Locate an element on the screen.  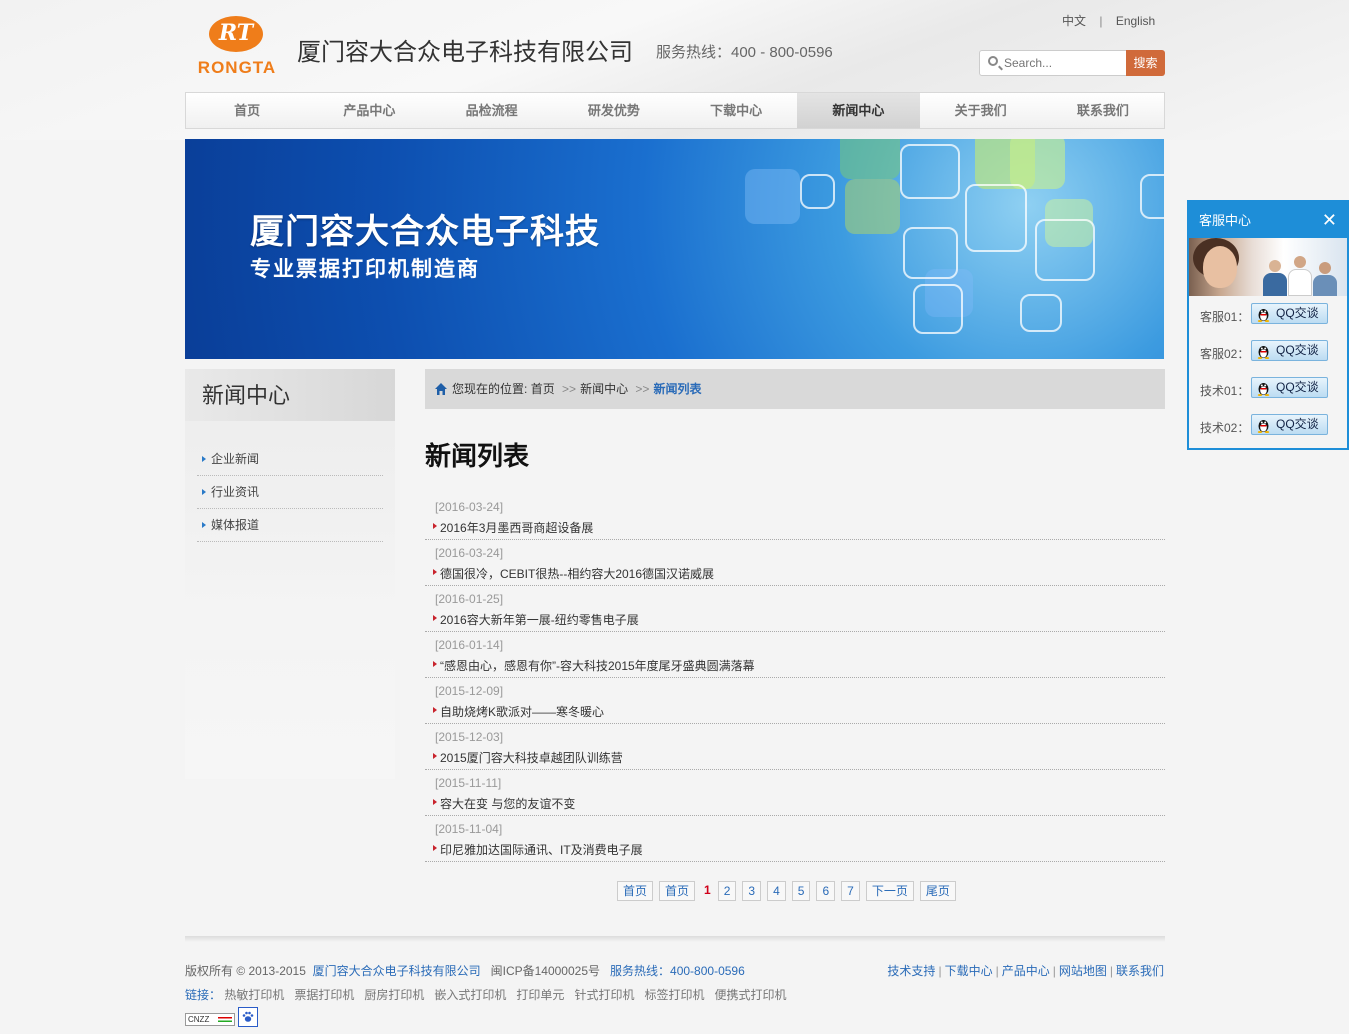
footer-links-label: 链接： is located at coordinates (203, 995).